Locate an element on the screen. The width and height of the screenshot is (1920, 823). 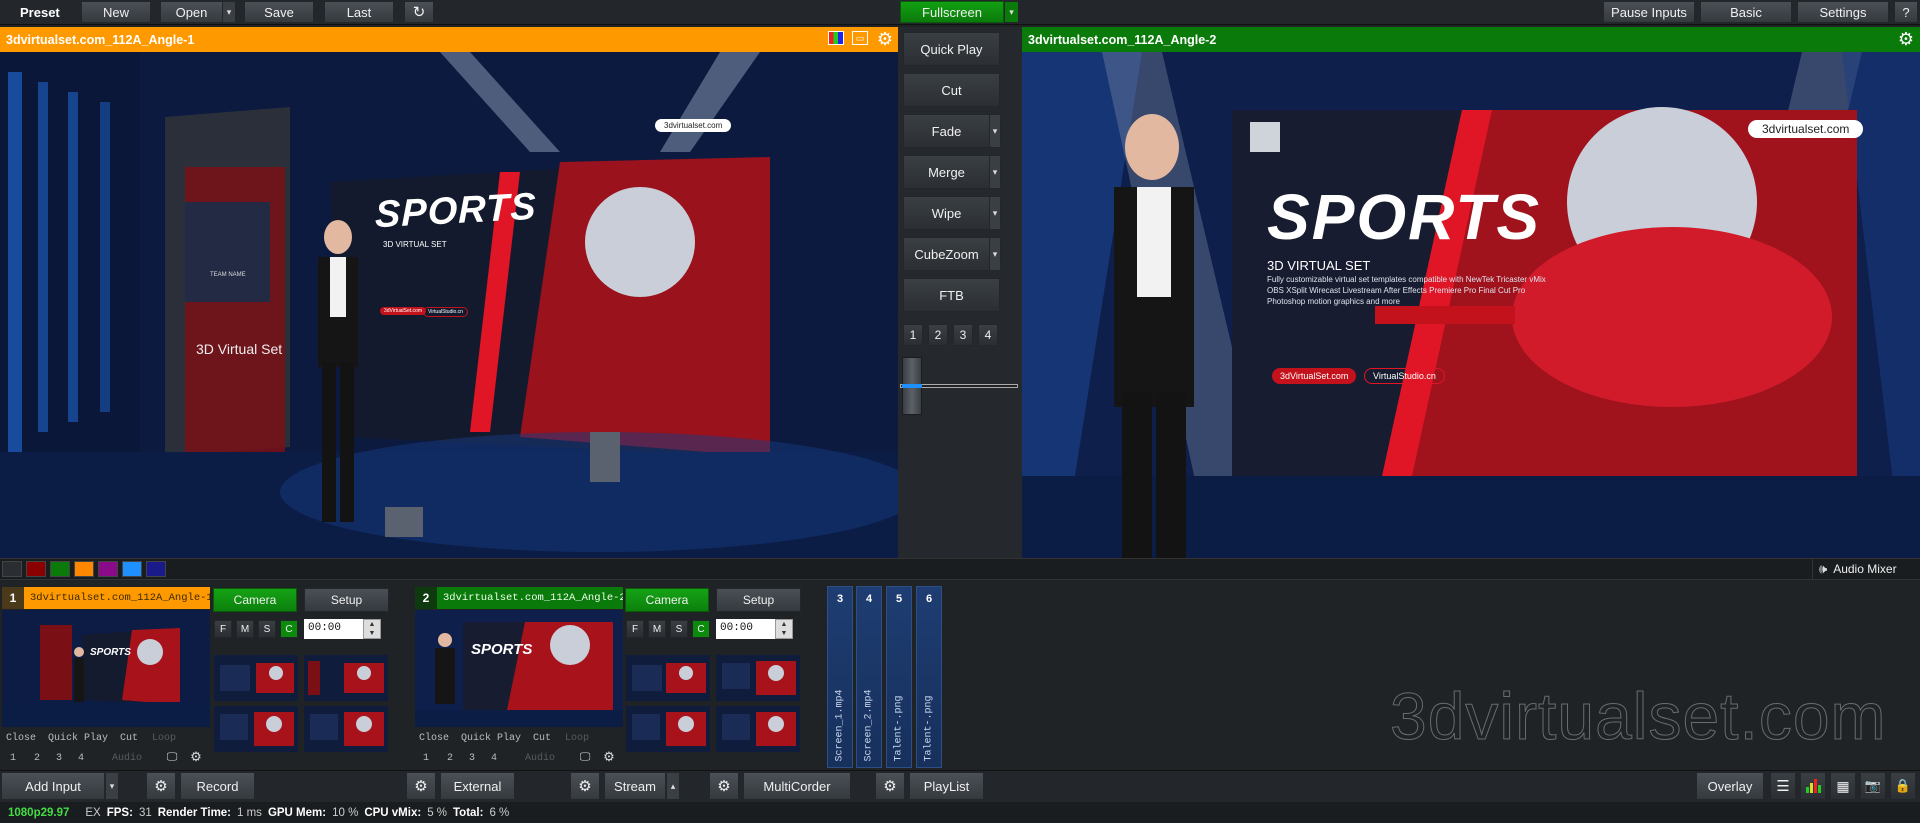
input-4-tile: 4 Screen_2.mp4 is located at coordinates (869, 677).